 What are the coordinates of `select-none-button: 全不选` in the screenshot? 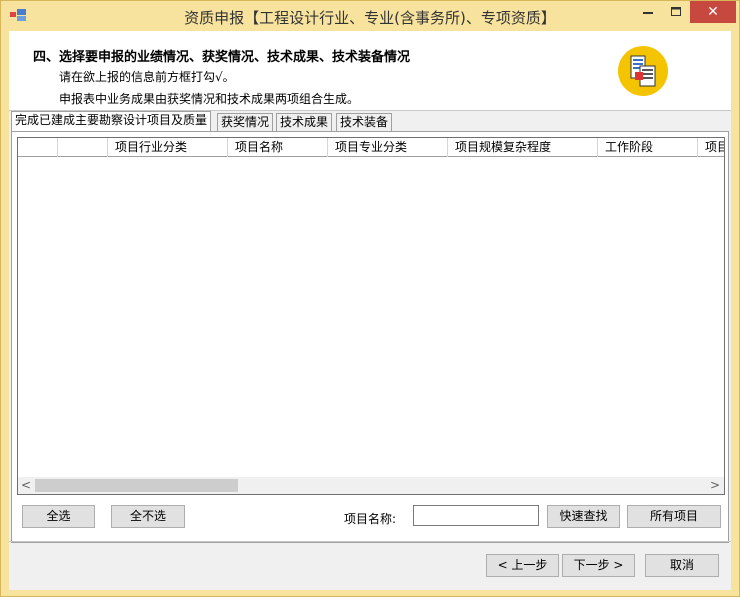 It's located at (148, 516).